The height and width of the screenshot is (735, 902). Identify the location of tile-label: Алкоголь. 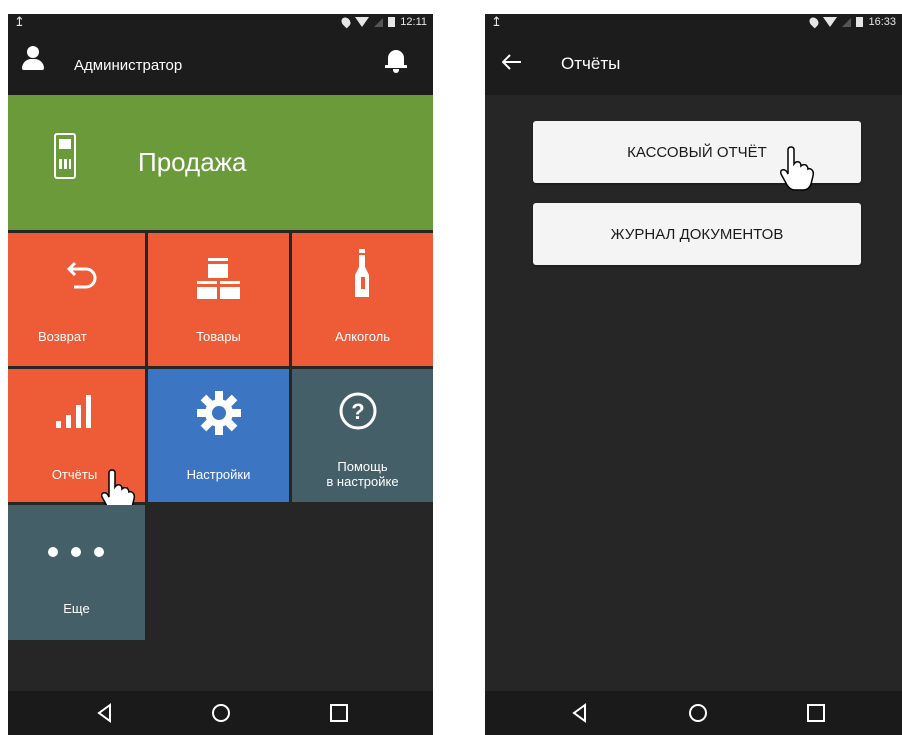
(362, 336).